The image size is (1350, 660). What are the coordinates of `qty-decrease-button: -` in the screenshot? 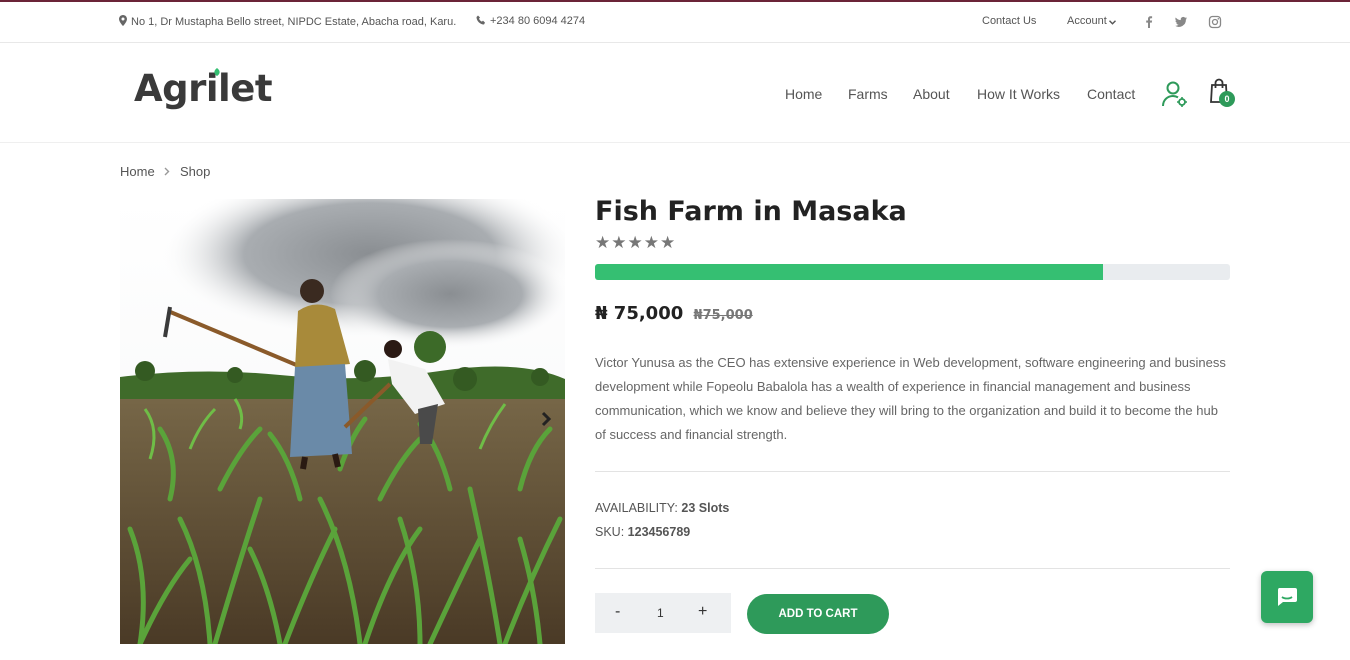 It's located at (617, 612).